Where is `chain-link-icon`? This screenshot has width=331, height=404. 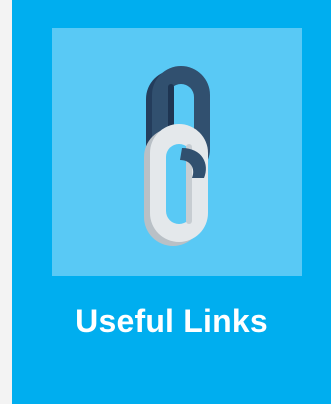 chain-link-icon is located at coordinates (177, 156).